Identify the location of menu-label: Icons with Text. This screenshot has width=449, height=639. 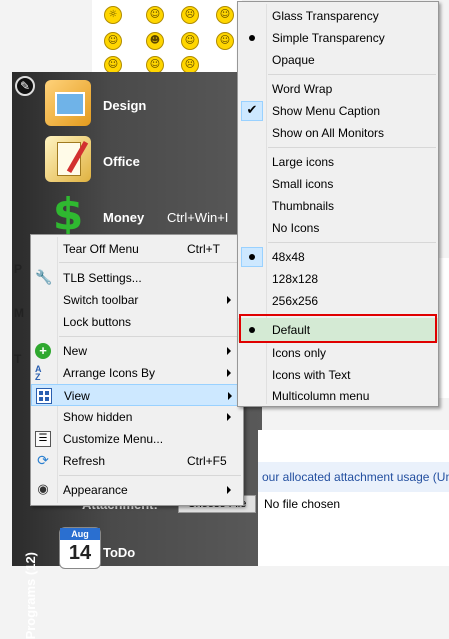
(311, 375).